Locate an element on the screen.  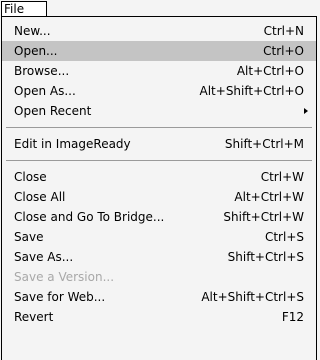
menu-item-browse: Browse... Alt+Ctrl+O is located at coordinates (159, 71).